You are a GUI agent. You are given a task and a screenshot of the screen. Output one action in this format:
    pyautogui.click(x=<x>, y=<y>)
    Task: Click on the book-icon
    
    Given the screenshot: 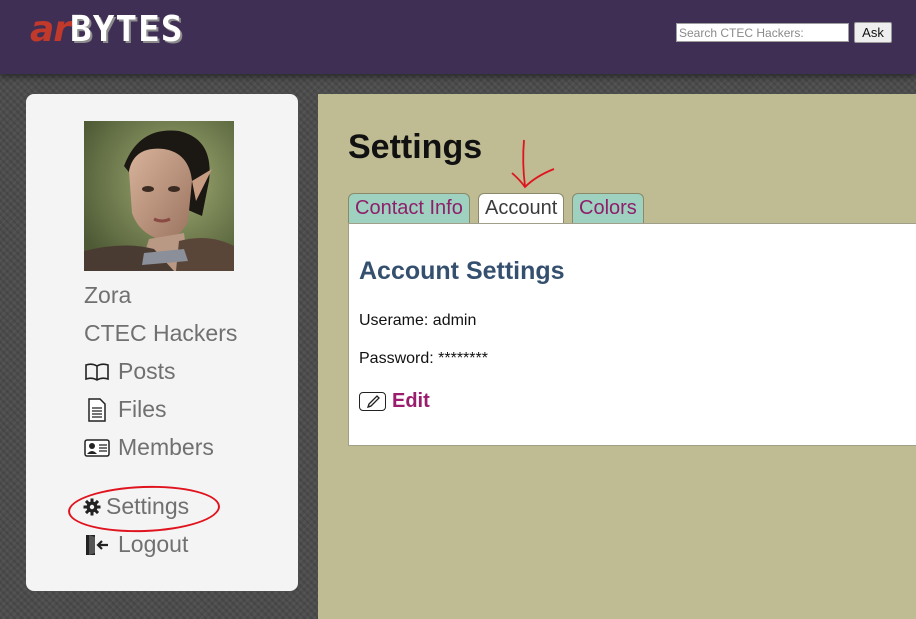 What is the action you would take?
    pyautogui.click(x=97, y=372)
    